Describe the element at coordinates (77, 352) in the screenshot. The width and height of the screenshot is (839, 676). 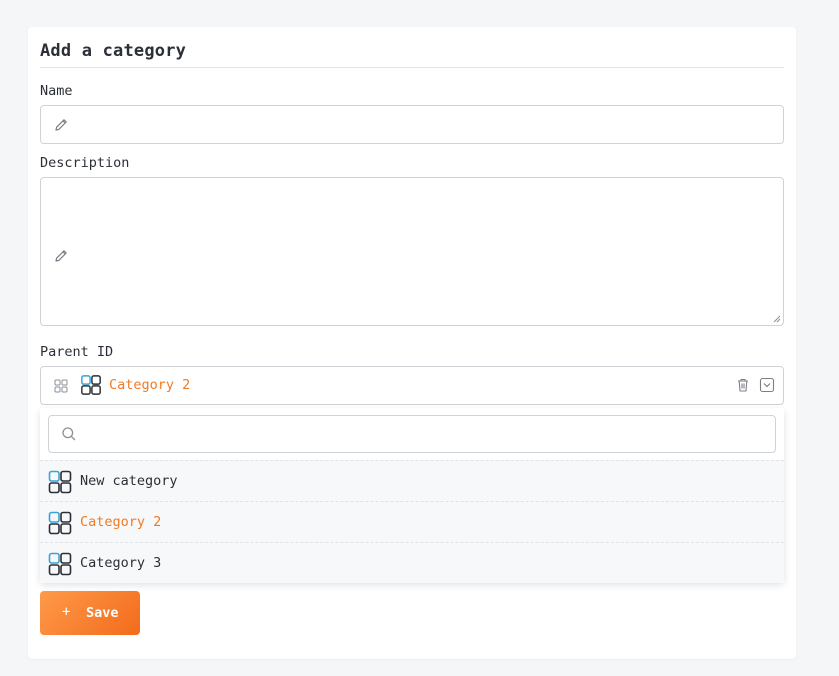
I see `parent-id-label: Parent ID` at that location.